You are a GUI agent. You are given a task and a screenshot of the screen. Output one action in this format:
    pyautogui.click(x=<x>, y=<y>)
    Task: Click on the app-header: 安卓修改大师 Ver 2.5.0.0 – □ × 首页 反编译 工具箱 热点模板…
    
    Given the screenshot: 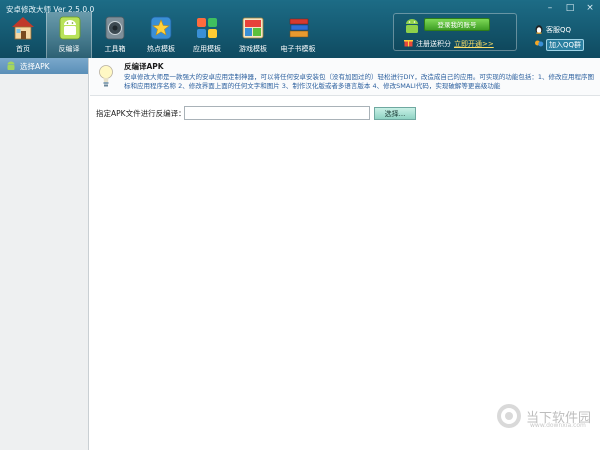 What is the action you would take?
    pyautogui.click(x=300, y=29)
    